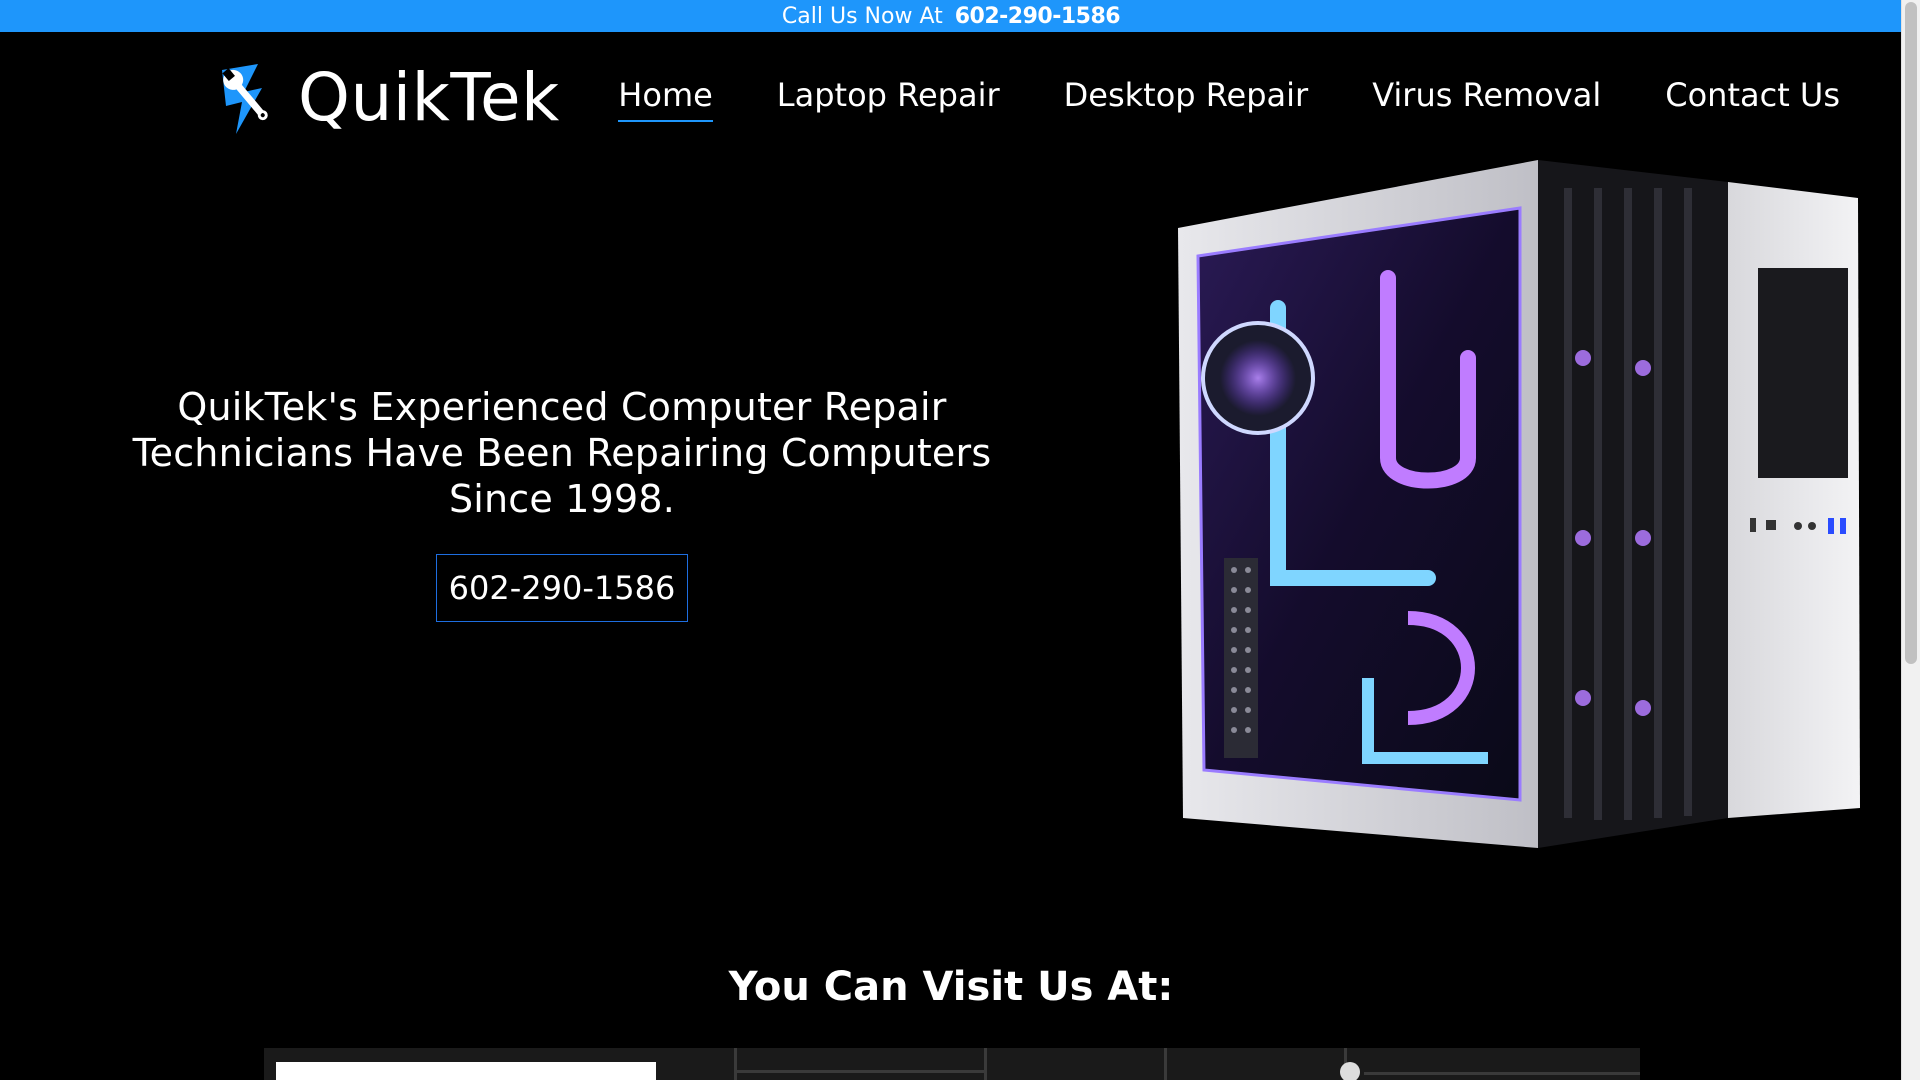  Describe the element at coordinates (665, 99) in the screenshot. I see `nav-home: Home` at that location.